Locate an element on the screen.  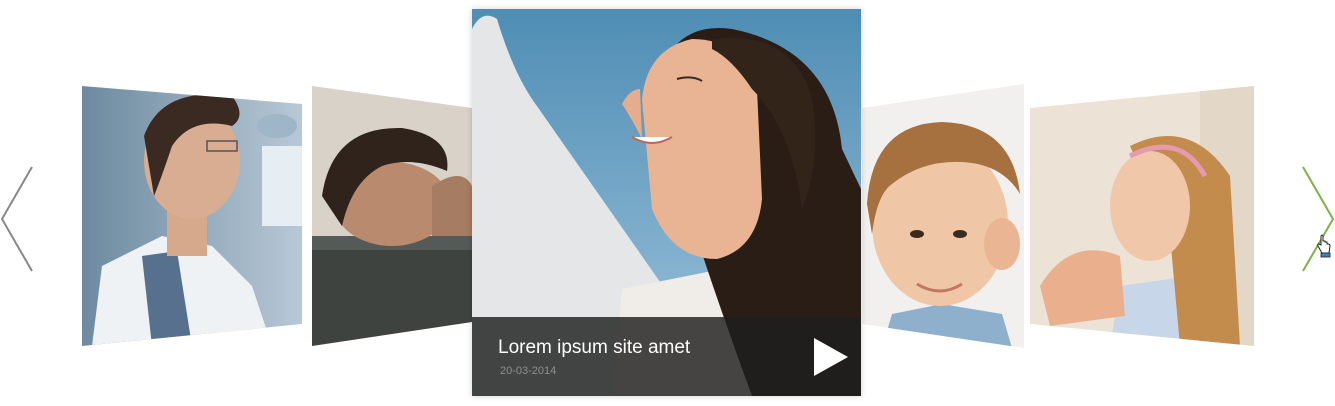
carousel-slide-child is located at coordinates (943, 216).